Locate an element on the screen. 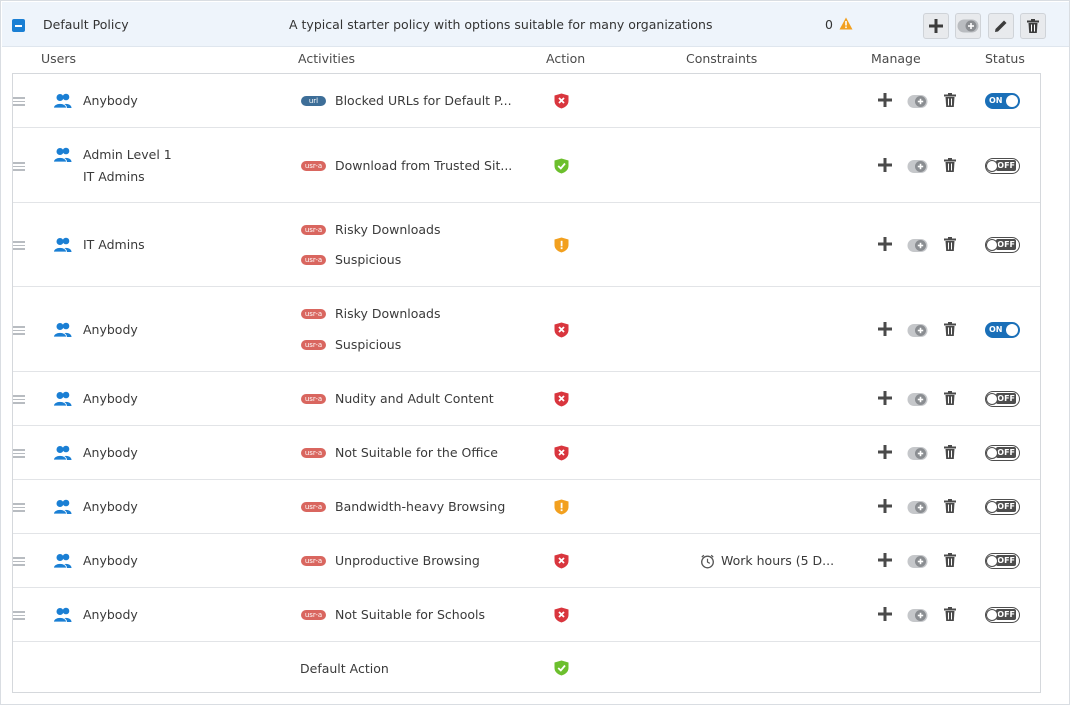 This screenshot has height=705, width=1070. column-header-action: Action is located at coordinates (566, 58).